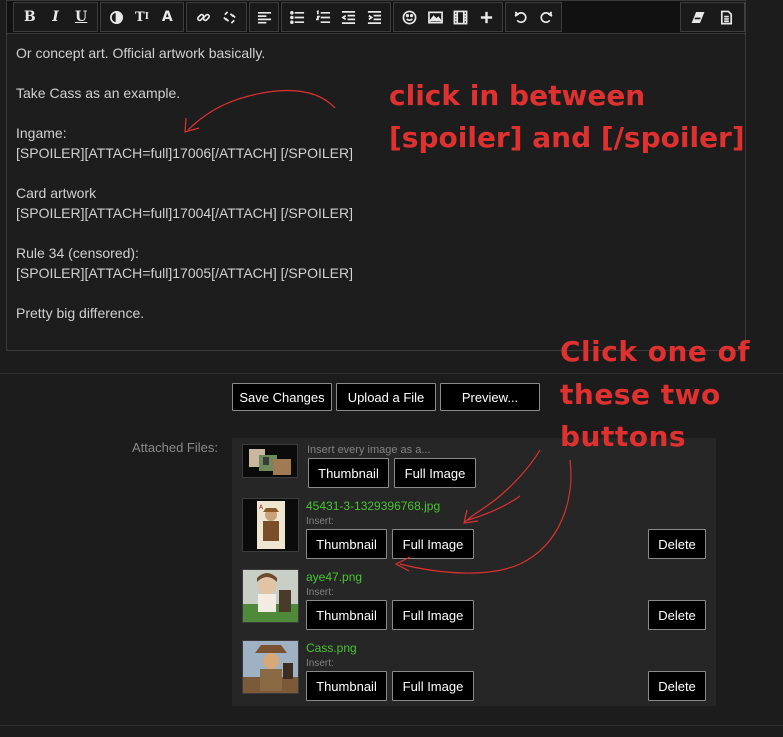  Describe the element at coordinates (533, 17) in the screenshot. I see `toolbar-group-history` at that location.